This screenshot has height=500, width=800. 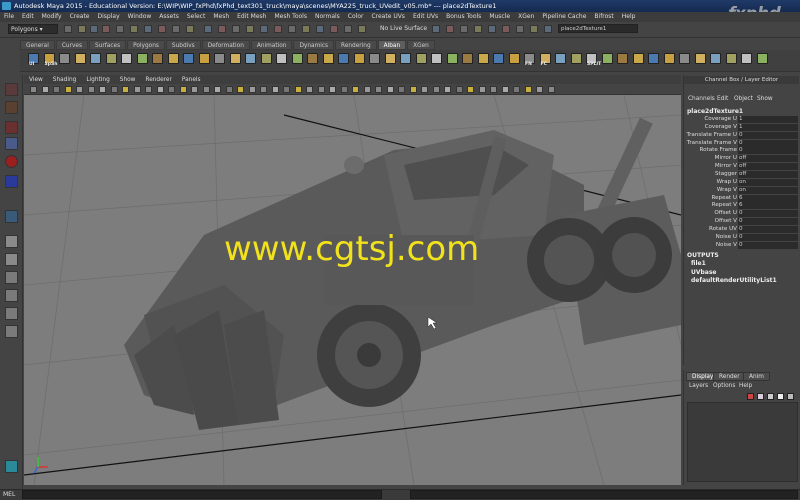 What do you see at coordinates (183, 45) in the screenshot?
I see `shelf-tab-subdivs: Subdivs` at bounding box center [183, 45].